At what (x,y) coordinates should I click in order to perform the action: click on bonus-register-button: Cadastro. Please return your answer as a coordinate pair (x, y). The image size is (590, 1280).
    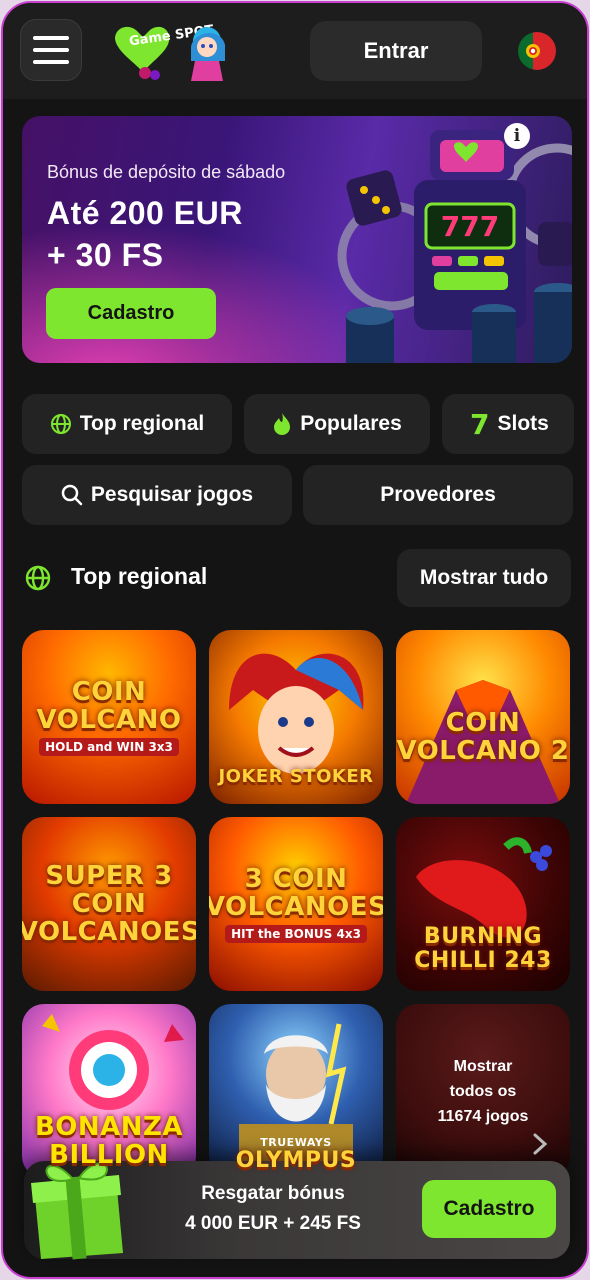
    Looking at the image, I should click on (489, 1209).